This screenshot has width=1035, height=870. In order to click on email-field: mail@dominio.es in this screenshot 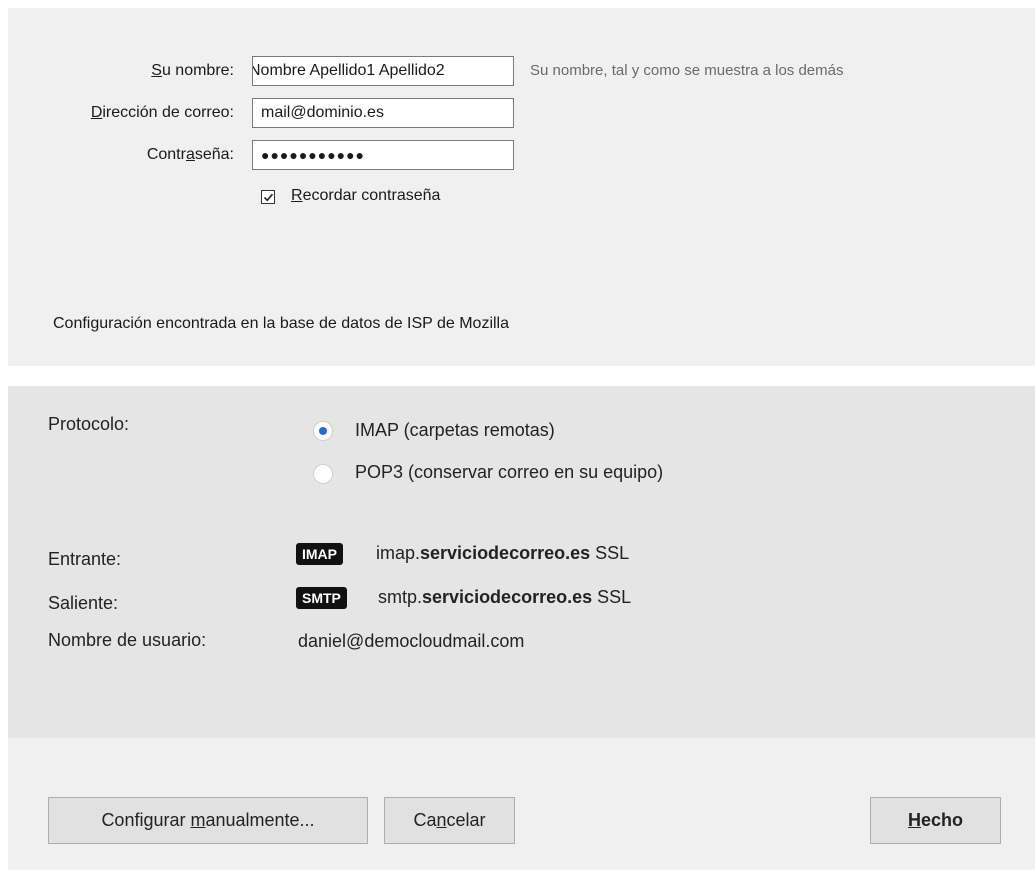, I will do `click(383, 113)`.